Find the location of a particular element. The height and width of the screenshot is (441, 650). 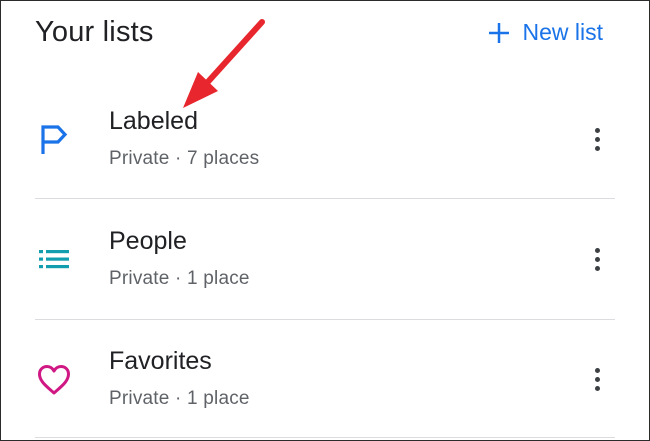

new-list-button: New list is located at coordinates (545, 32).